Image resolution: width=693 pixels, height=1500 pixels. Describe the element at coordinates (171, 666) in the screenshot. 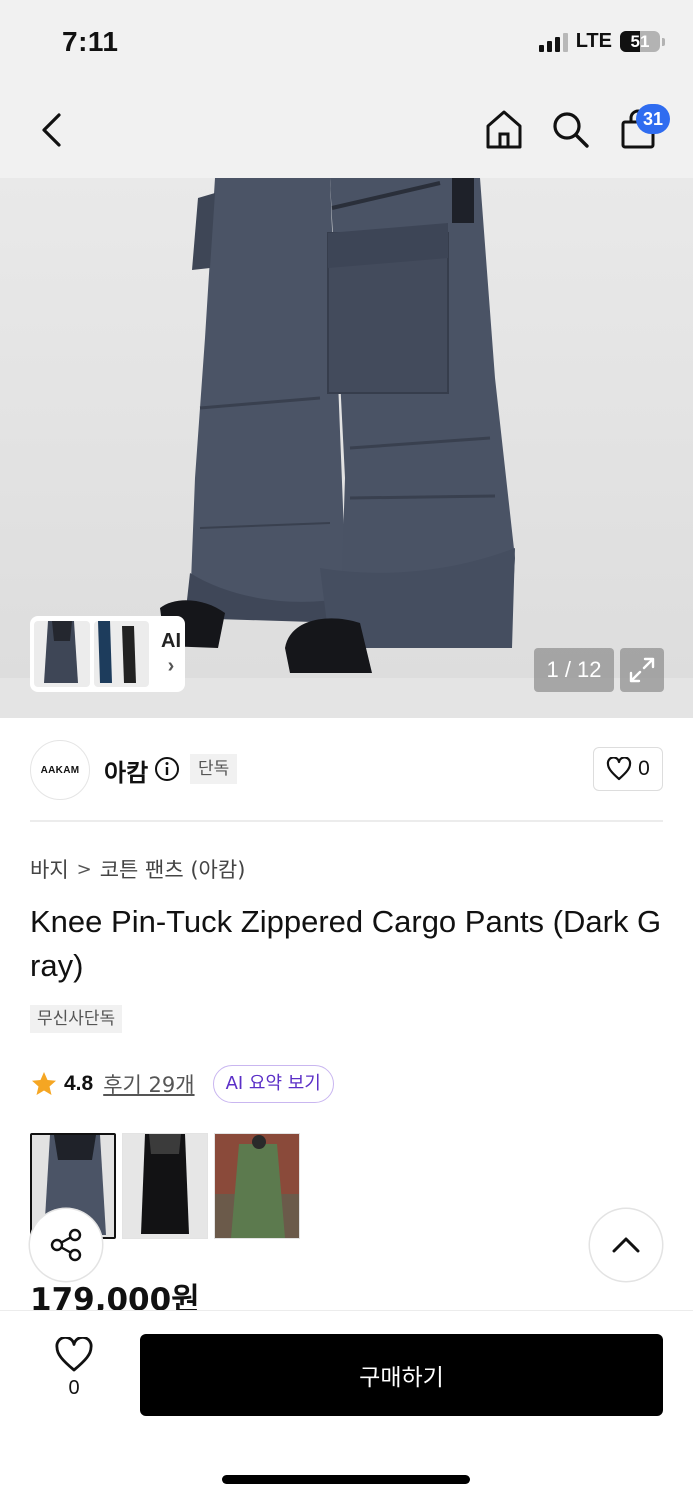

I see `chevron-right-icon: ›` at that location.